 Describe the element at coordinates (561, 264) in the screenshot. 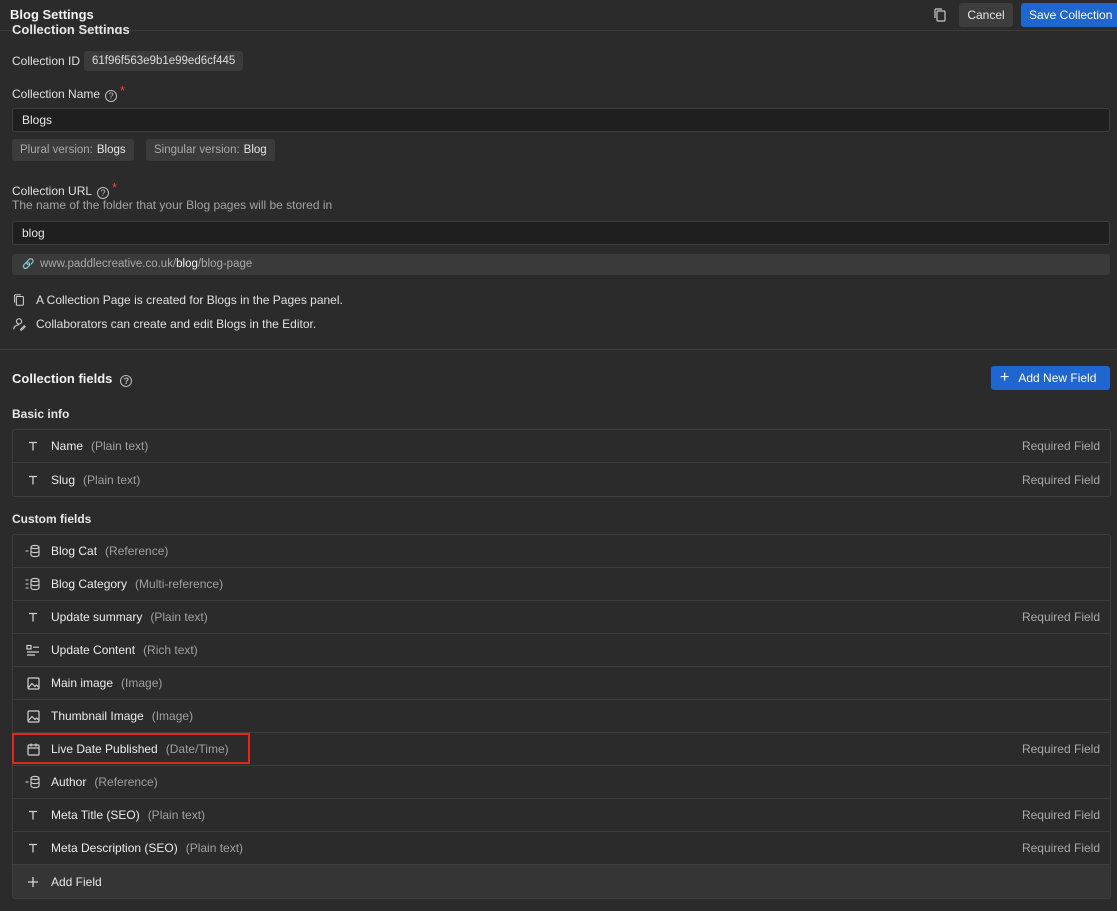

I see `url-preview: 🔗 www.paddlecreative.co.uk/blog/blog-page` at that location.